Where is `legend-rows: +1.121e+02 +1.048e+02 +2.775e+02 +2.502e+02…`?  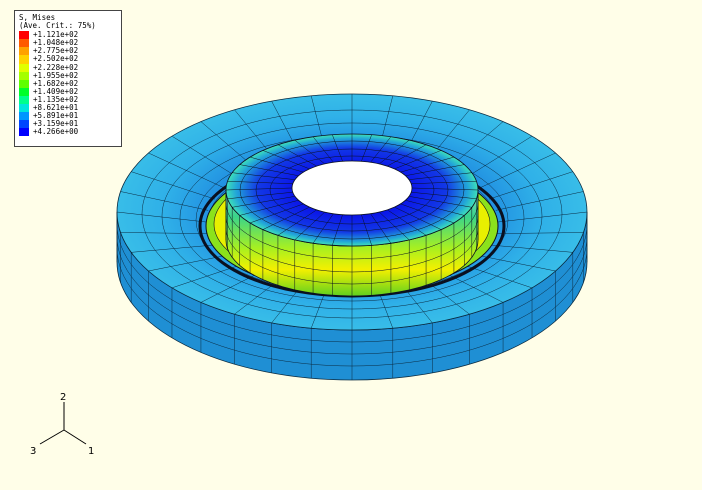
legend-rows: +1.121e+02 +1.048e+02 +2.775e+02 +2.502e+02… is located at coordinates (68, 84).